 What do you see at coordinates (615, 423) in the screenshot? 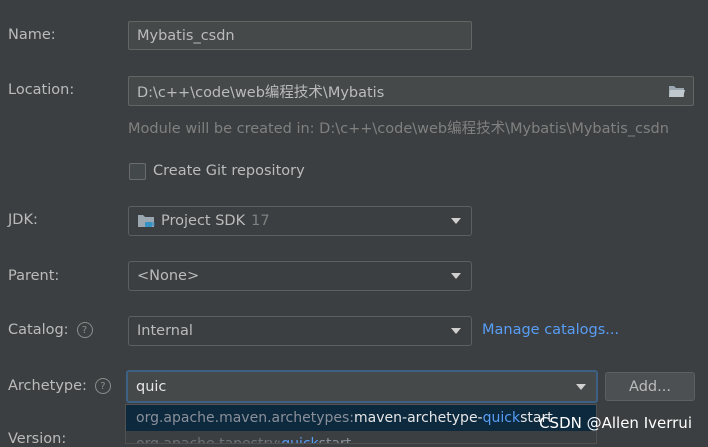
I see `watermark: CSDN @Allen Iverrui` at bounding box center [615, 423].